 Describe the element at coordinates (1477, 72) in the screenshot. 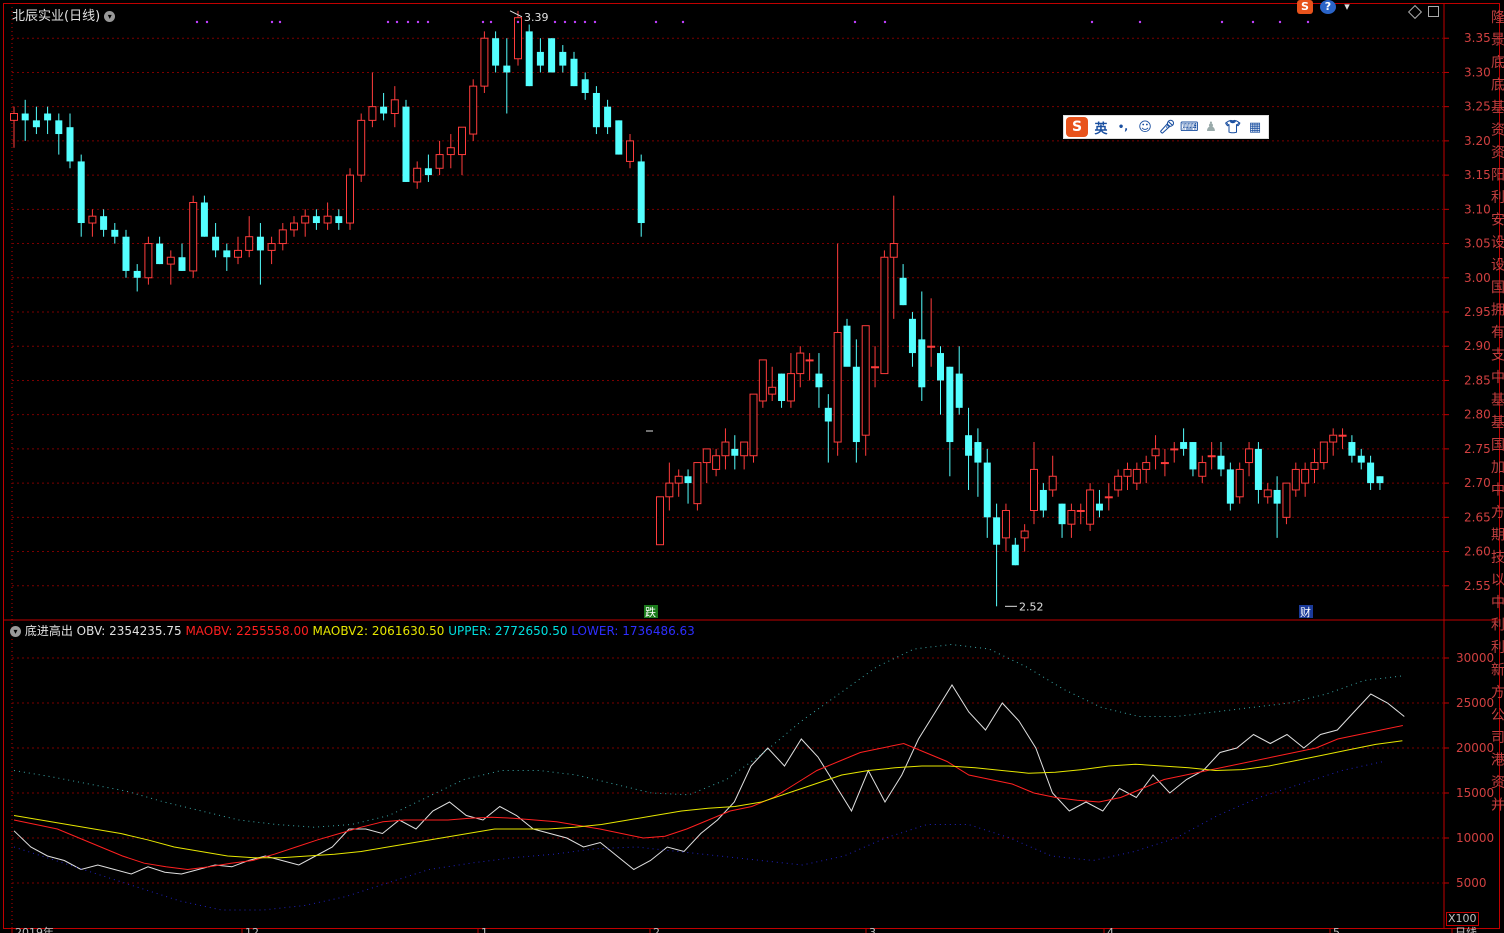

I see `price-tick-label: 3.30` at that location.